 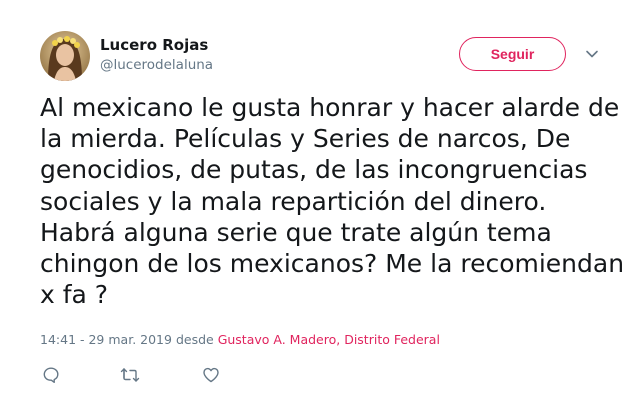 What do you see at coordinates (51, 375) in the screenshot?
I see `reply-icon` at bounding box center [51, 375].